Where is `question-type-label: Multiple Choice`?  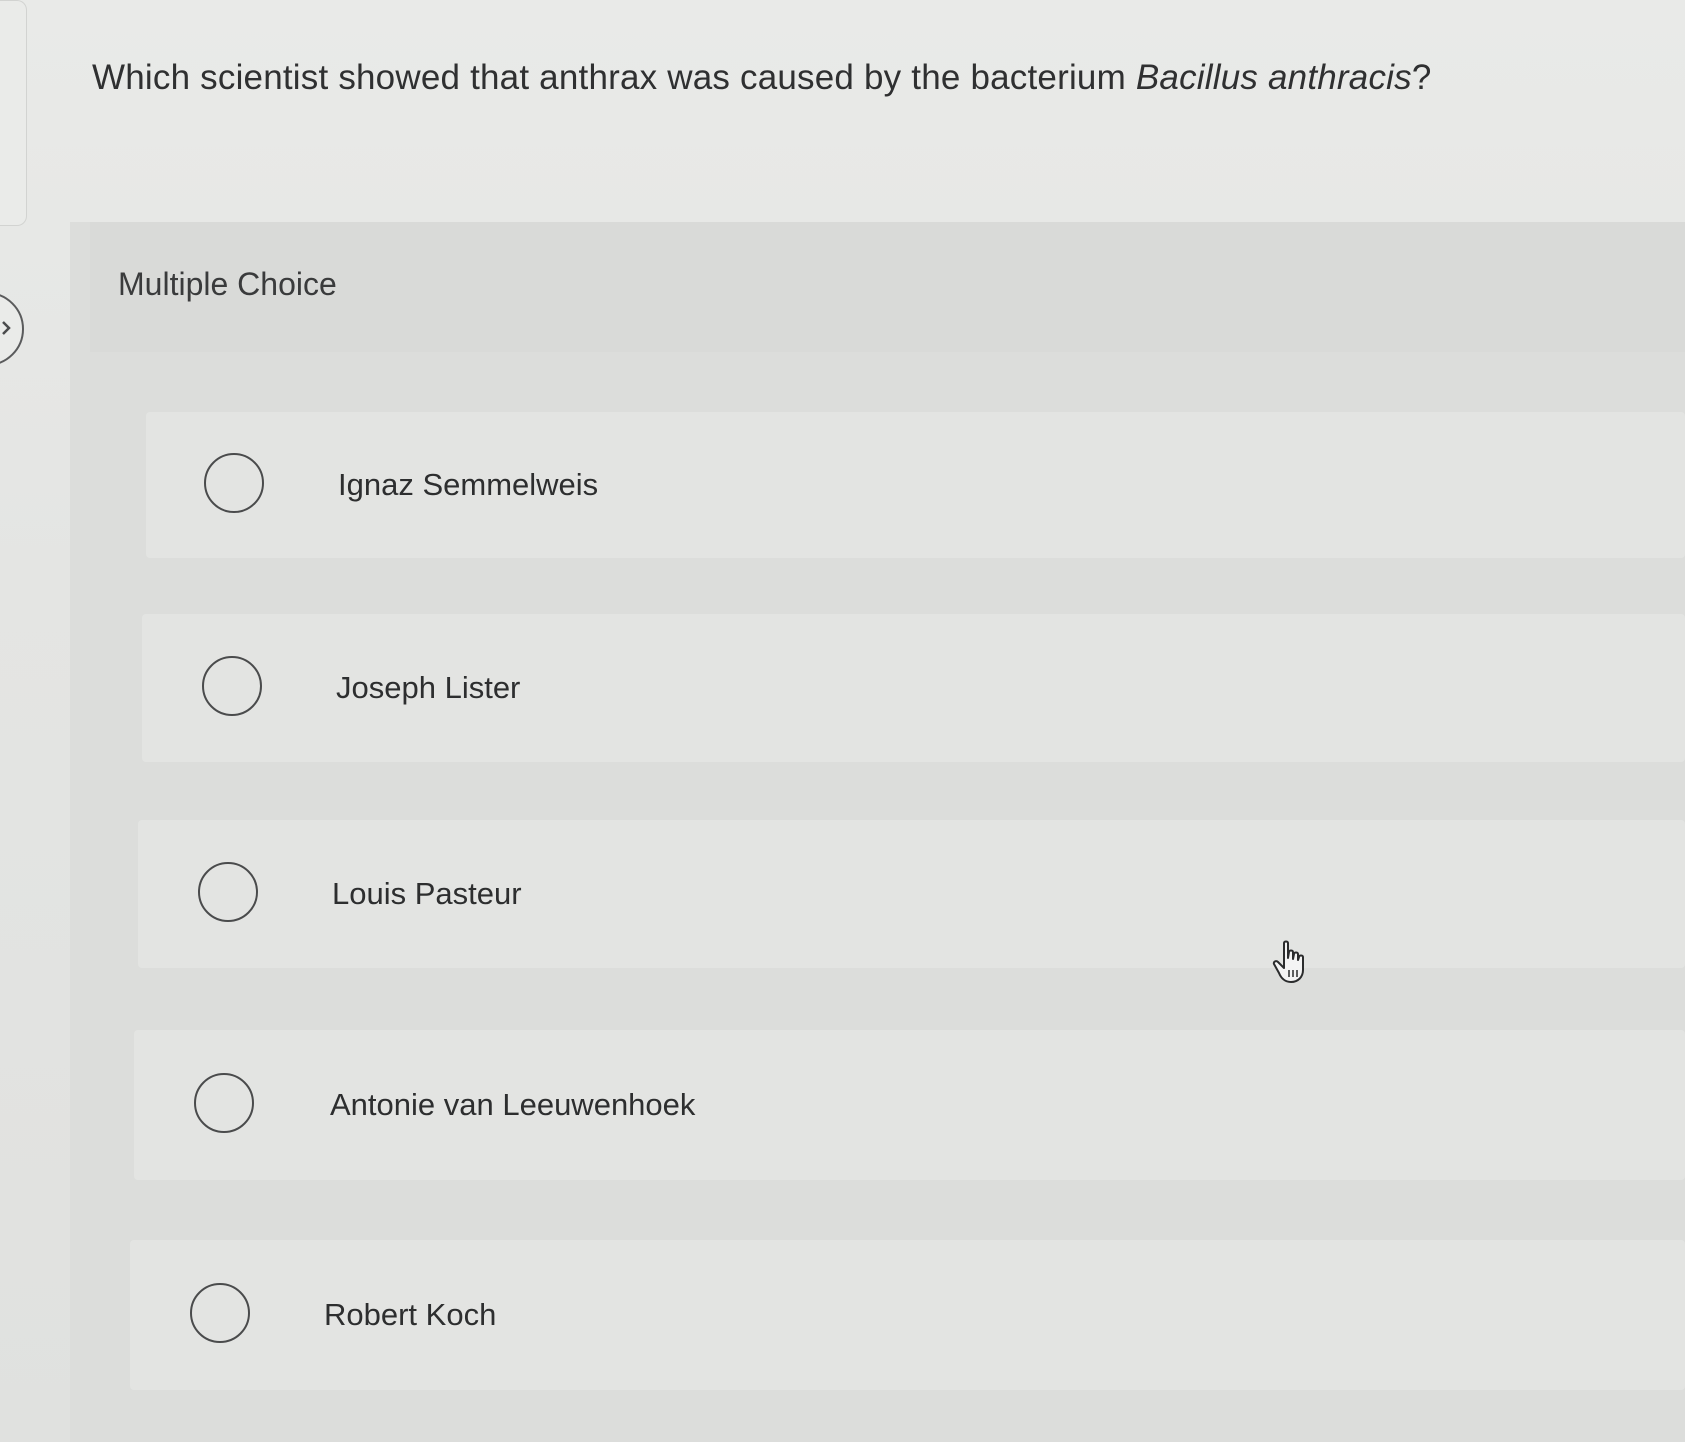
question-type-label: Multiple Choice is located at coordinates (227, 284).